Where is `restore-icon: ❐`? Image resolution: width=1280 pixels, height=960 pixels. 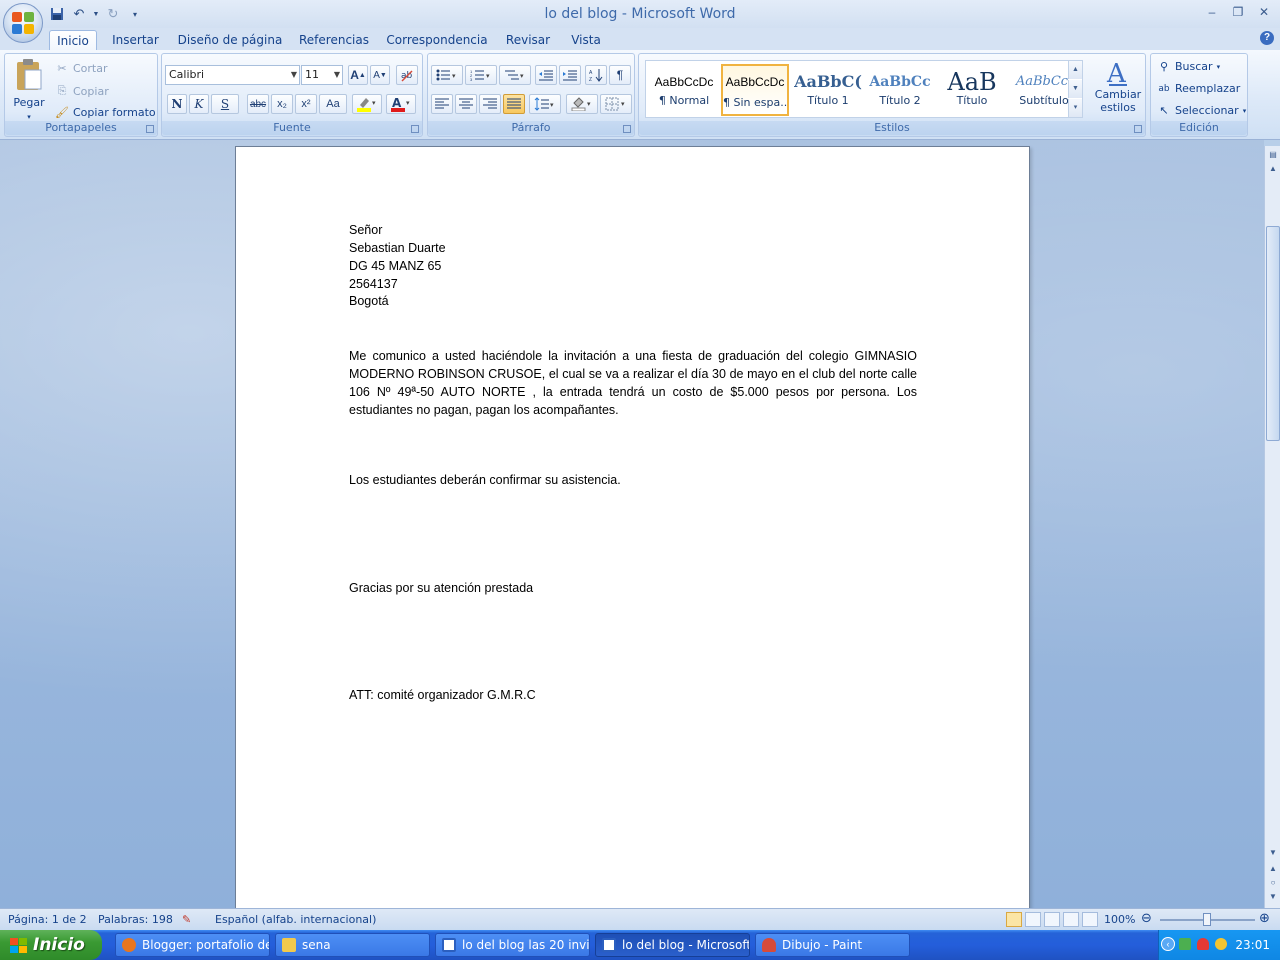 restore-icon: ❐ is located at coordinates (1238, 12).